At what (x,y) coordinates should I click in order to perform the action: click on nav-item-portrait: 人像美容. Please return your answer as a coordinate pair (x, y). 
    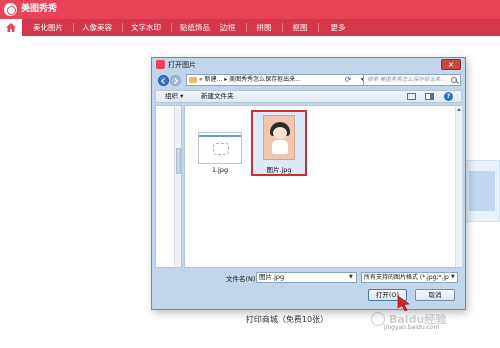
    Looking at the image, I should click on (97, 27).